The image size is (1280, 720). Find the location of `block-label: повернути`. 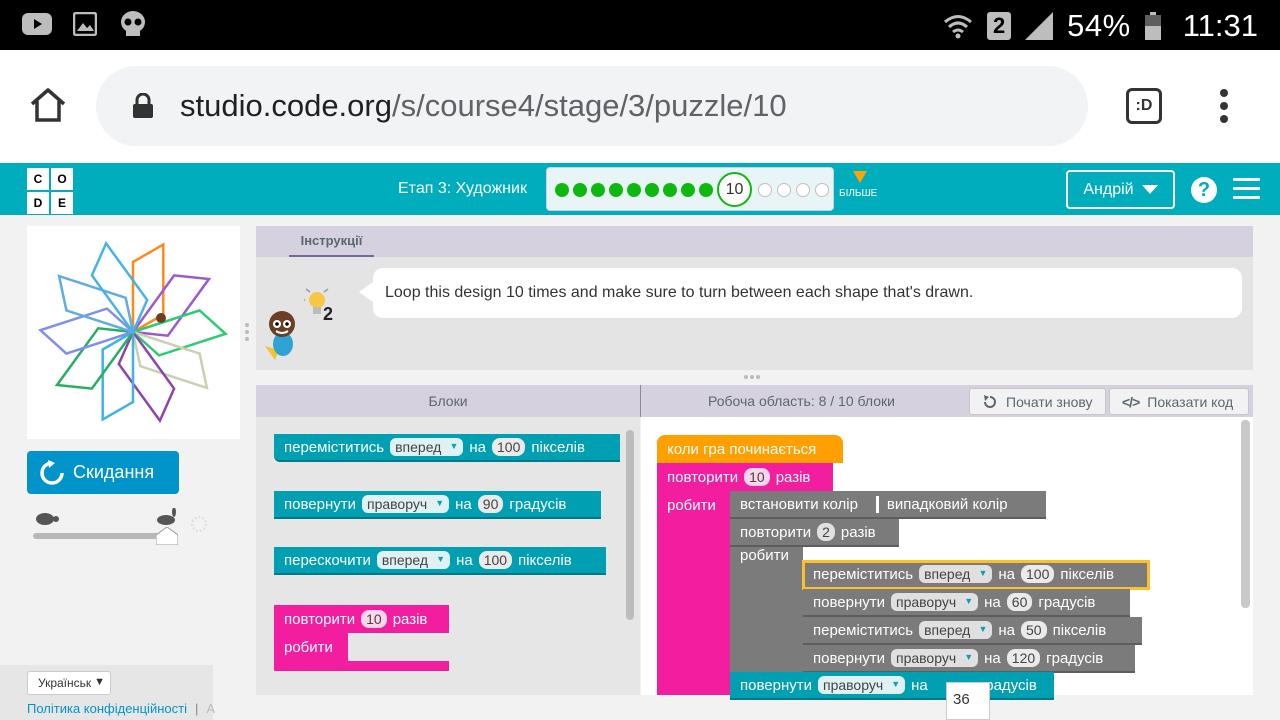

block-label: повернути is located at coordinates (320, 504).